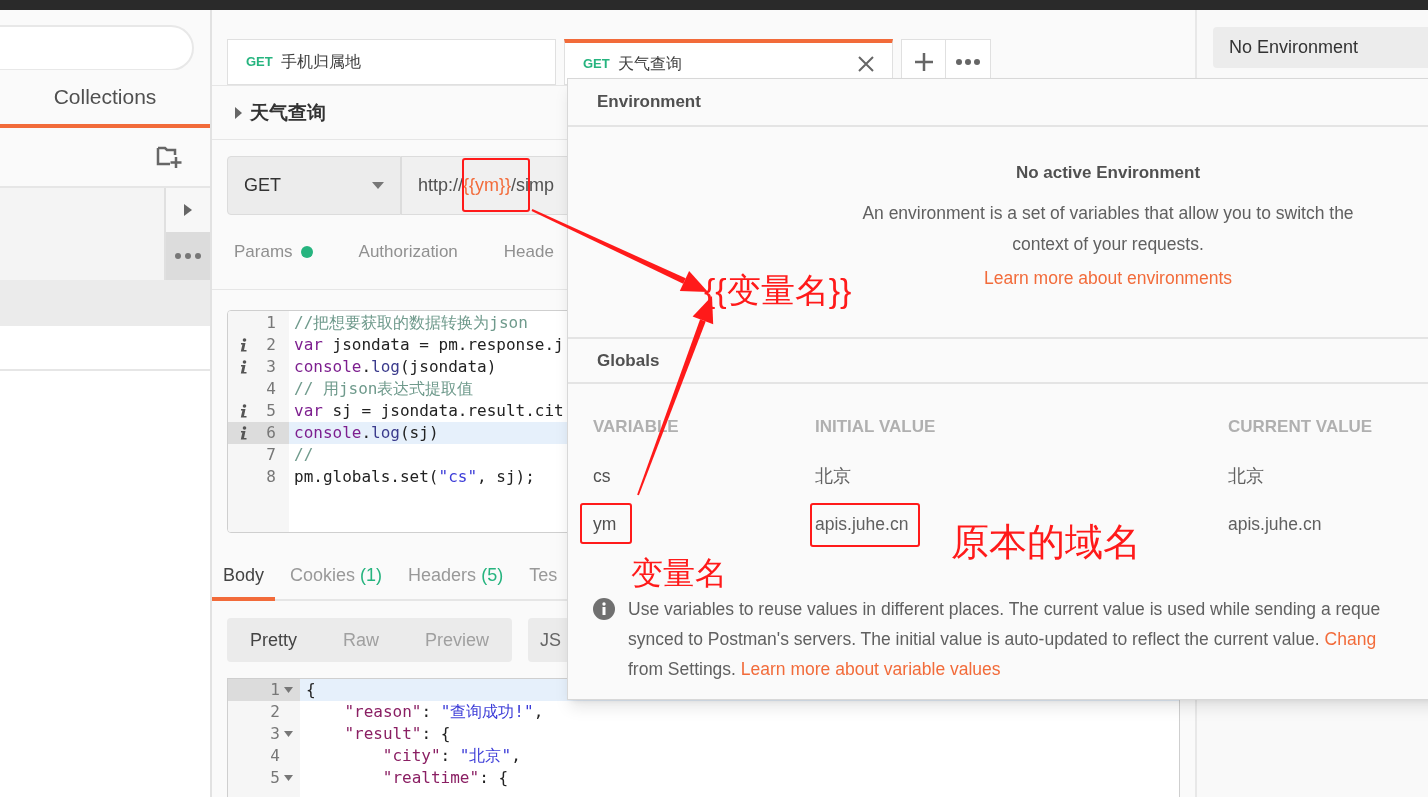 Image resolution: width=1428 pixels, height=797 pixels. Describe the element at coordinates (378, 185) in the screenshot. I see `dropdown-caret-icon` at that location.